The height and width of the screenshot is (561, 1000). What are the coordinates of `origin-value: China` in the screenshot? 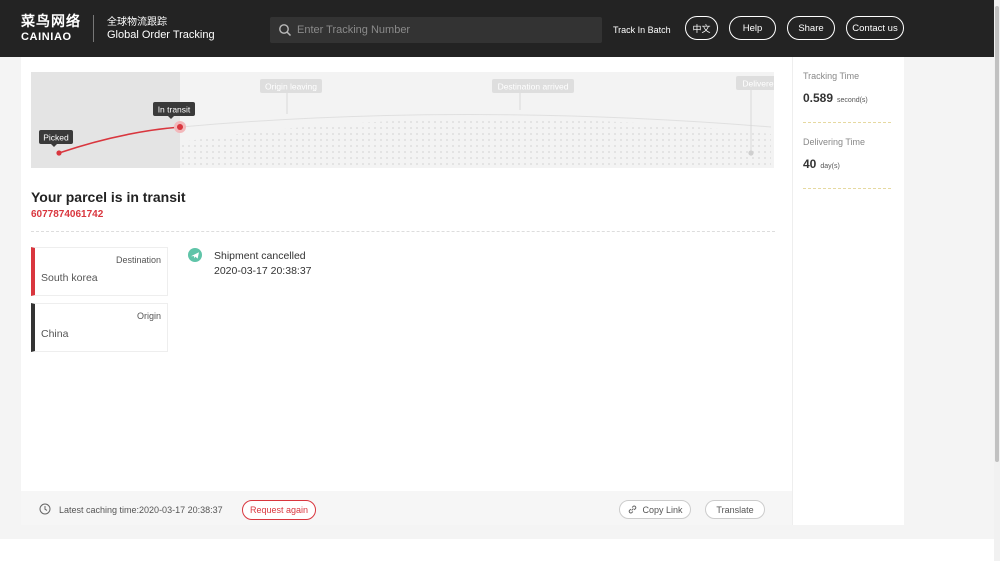 It's located at (55, 334).